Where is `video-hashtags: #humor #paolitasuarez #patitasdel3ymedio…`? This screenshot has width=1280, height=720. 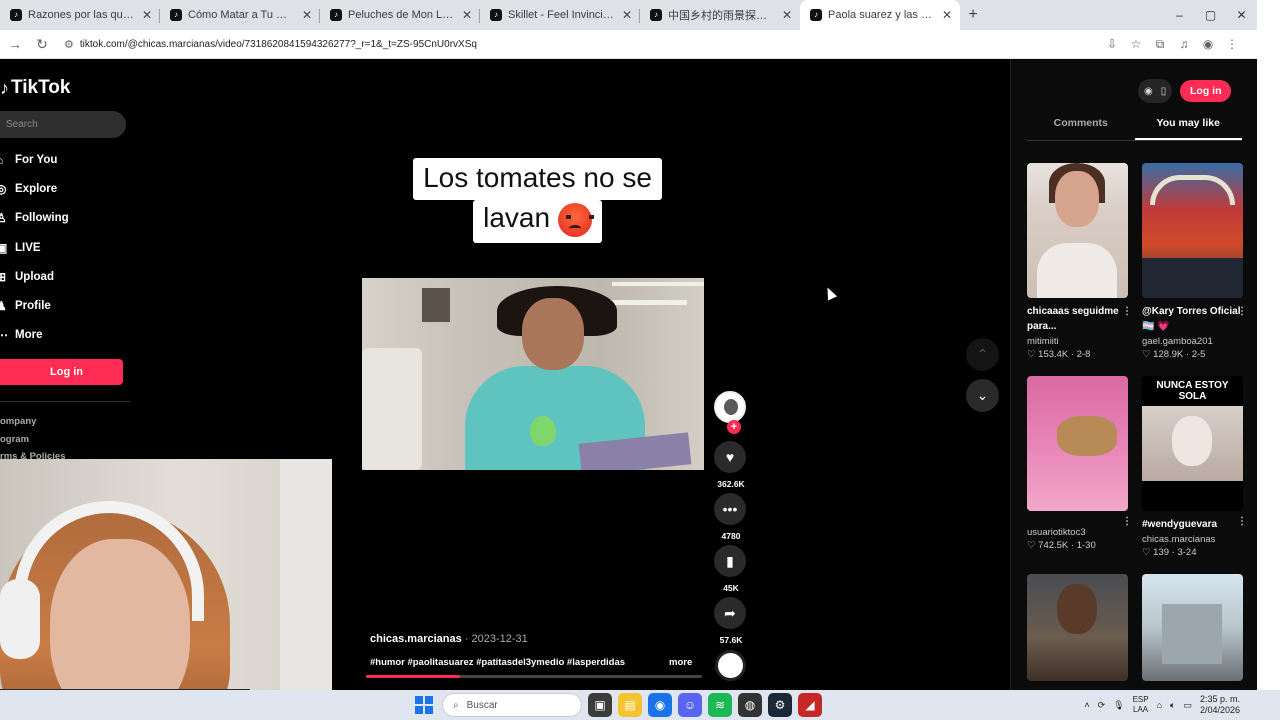 video-hashtags: #humor #paolitasuarez #patitasdel3ymedio… is located at coordinates (497, 662).